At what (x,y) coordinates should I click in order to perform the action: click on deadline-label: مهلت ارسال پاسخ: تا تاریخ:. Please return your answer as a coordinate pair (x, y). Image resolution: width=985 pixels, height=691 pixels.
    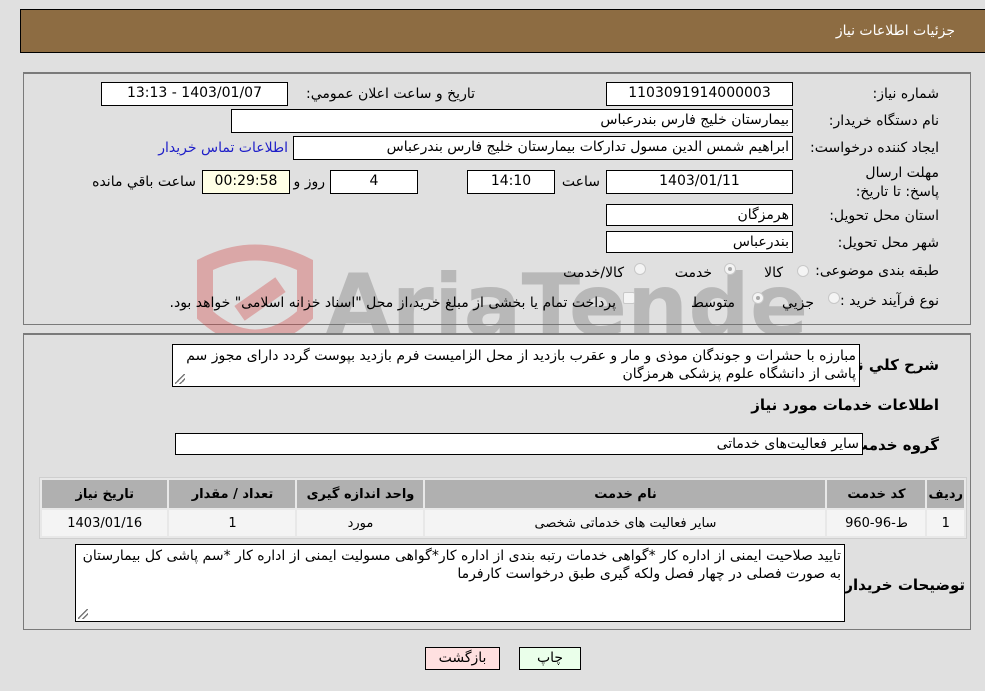
    Looking at the image, I should click on (897, 182).